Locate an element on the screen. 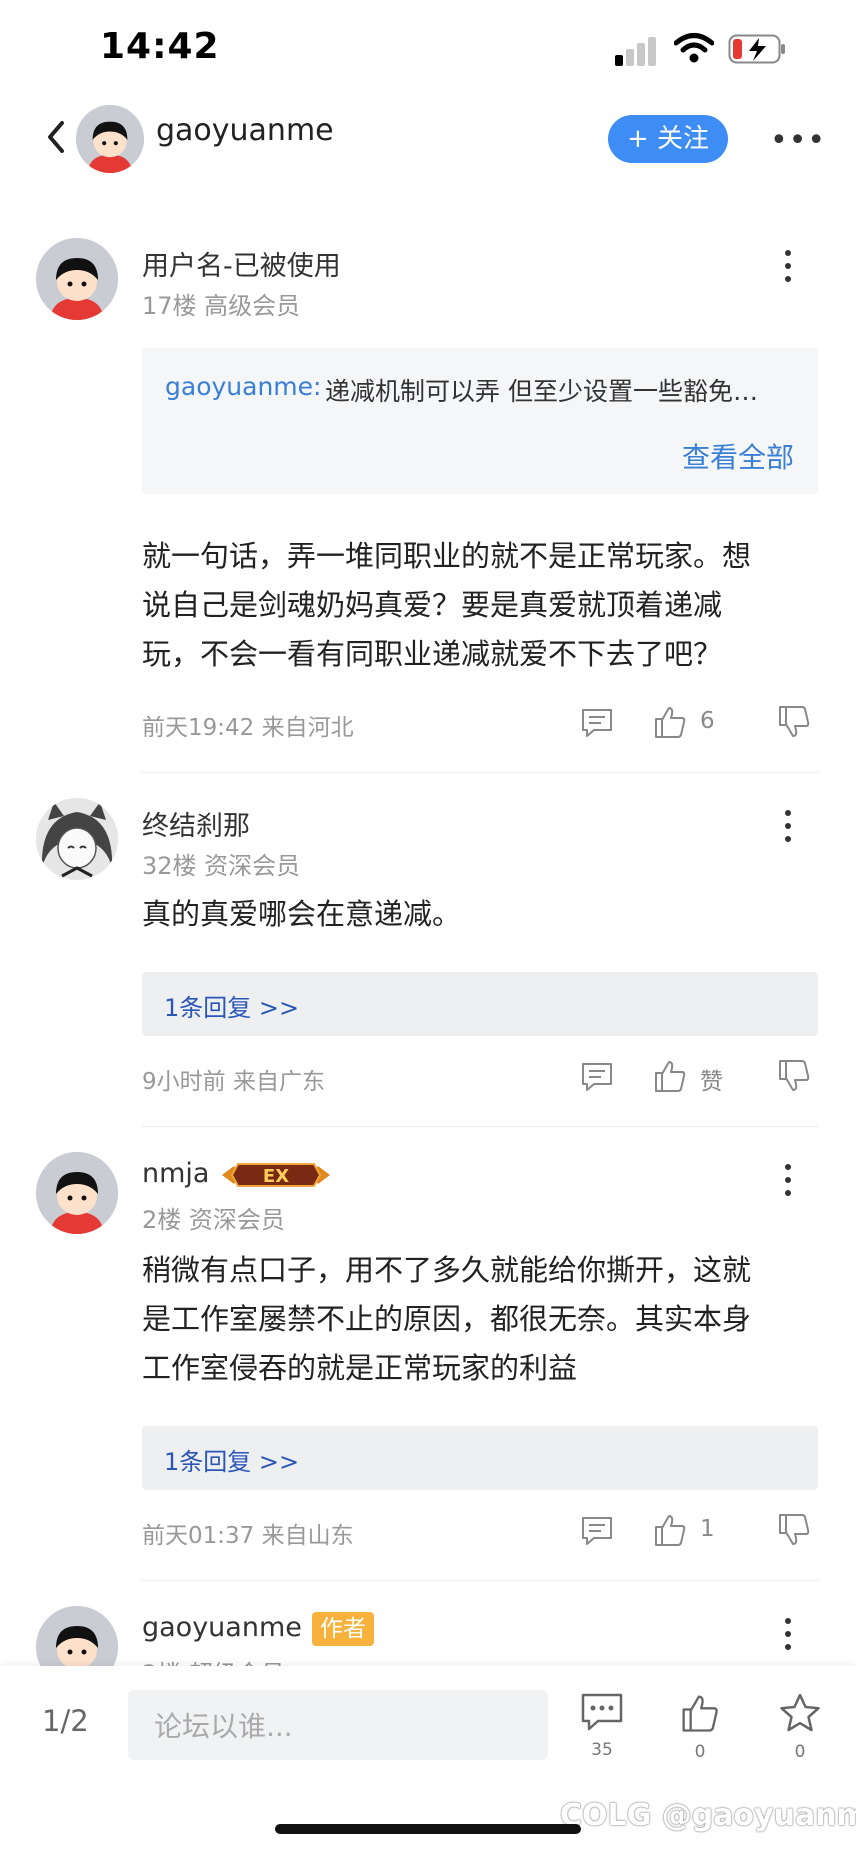 The height and width of the screenshot is (1852, 856). ex-badge-icon: EX is located at coordinates (276, 1175).